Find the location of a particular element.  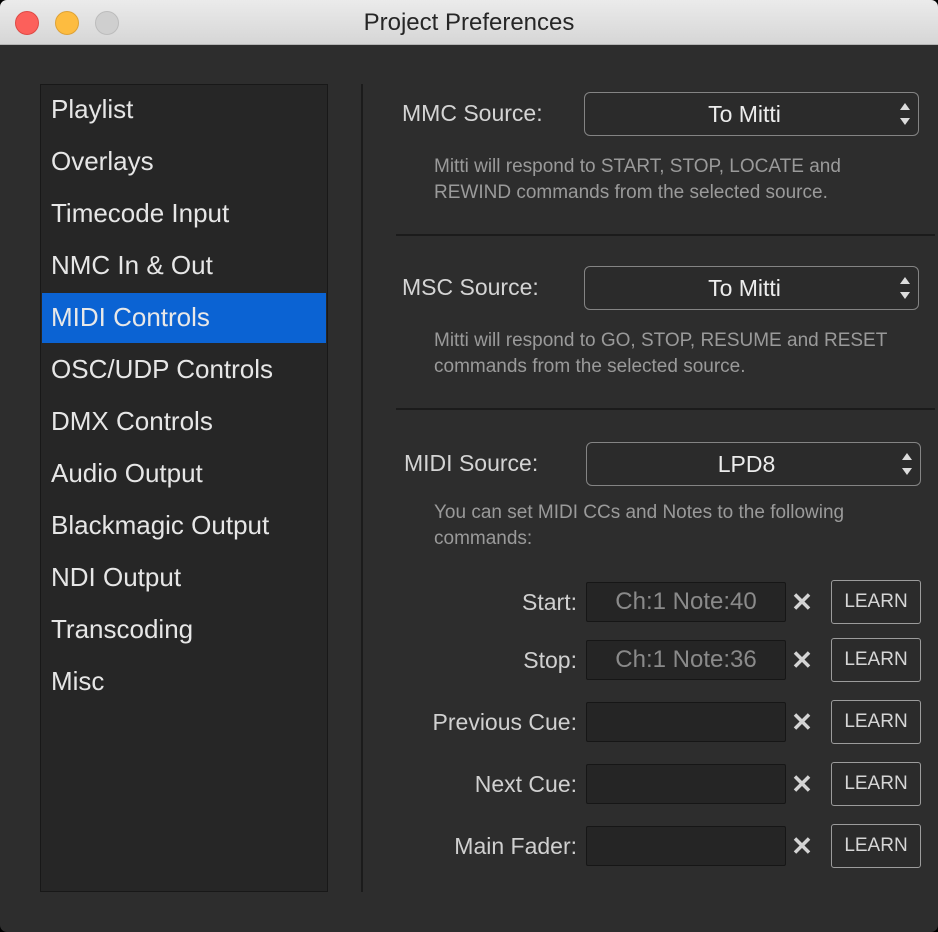

control-label-main-fader: Main Fader: is located at coordinates (515, 846).